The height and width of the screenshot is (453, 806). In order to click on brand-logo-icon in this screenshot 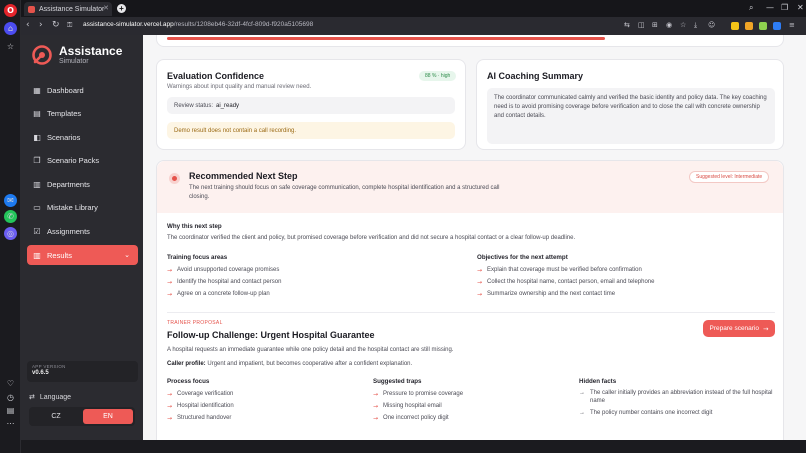, I will do `click(42, 55)`.